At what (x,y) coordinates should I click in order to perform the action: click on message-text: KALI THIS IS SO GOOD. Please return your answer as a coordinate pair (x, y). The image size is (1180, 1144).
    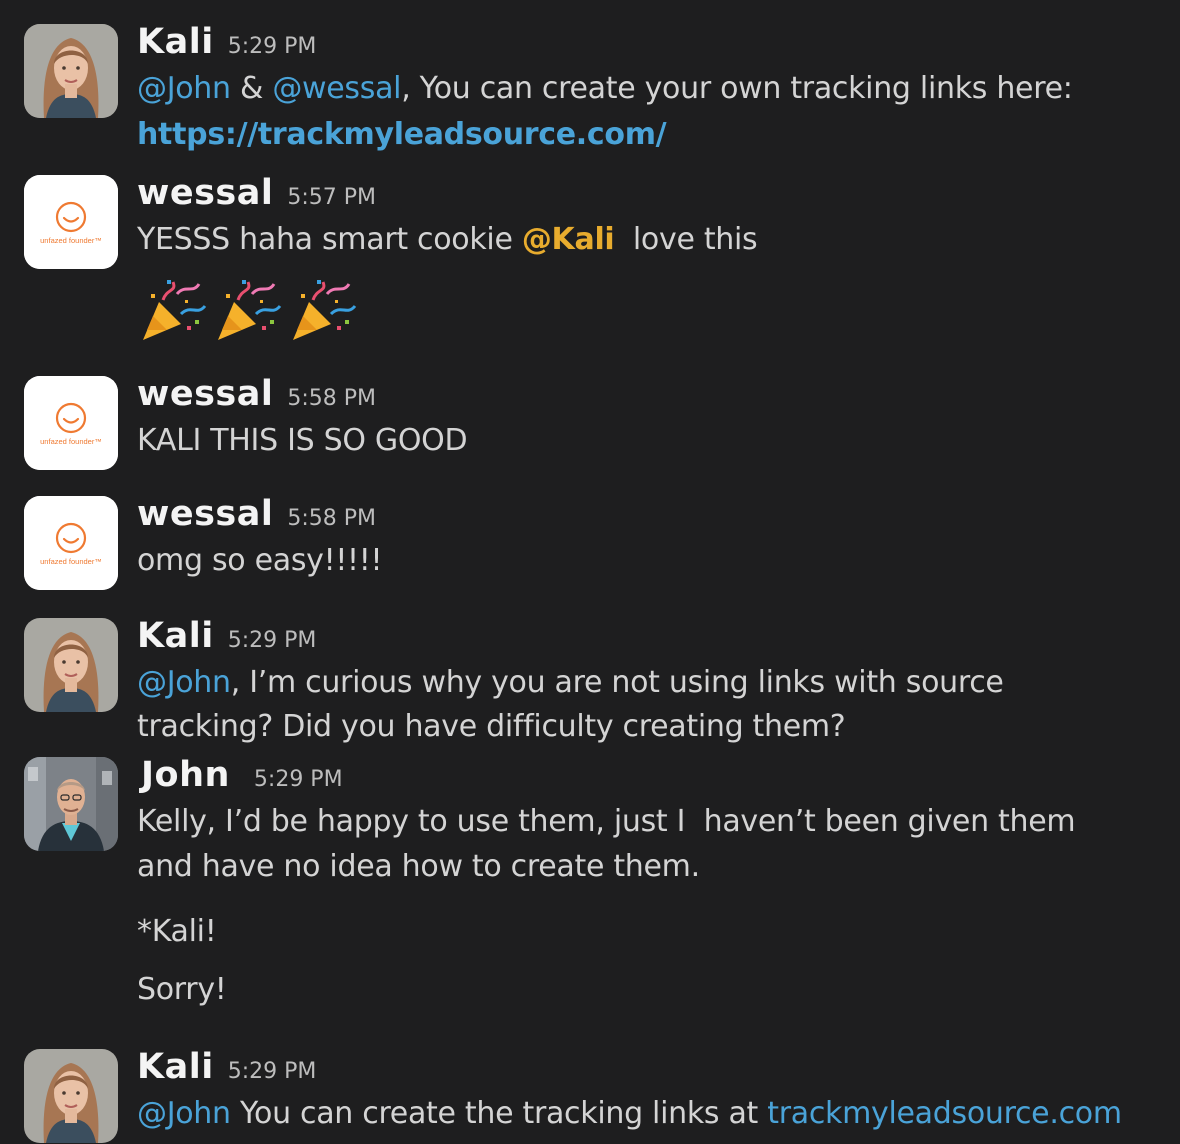
    Looking at the image, I should click on (302, 440).